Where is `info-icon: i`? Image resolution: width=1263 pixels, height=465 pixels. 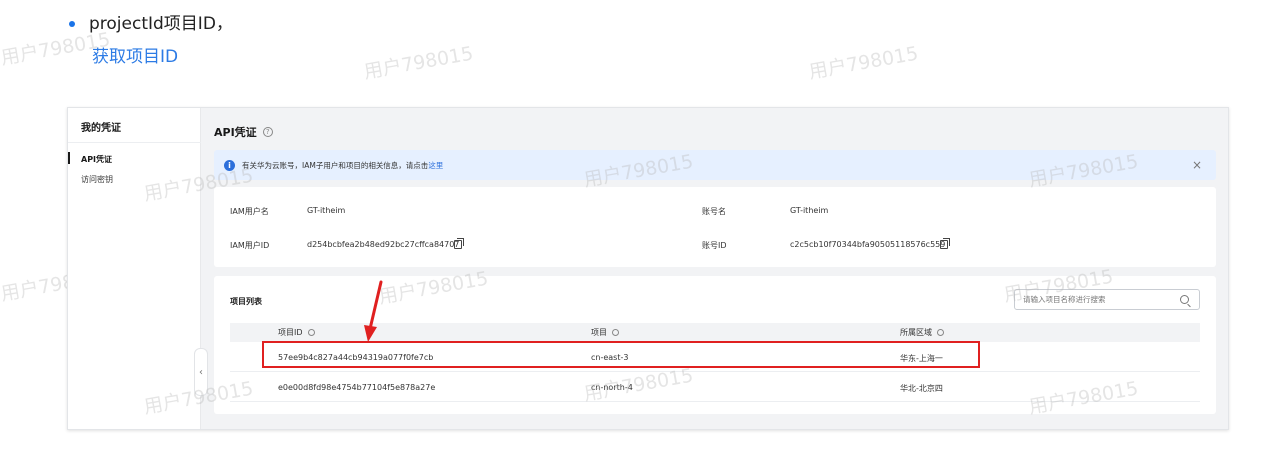 info-icon: i is located at coordinates (229, 165).